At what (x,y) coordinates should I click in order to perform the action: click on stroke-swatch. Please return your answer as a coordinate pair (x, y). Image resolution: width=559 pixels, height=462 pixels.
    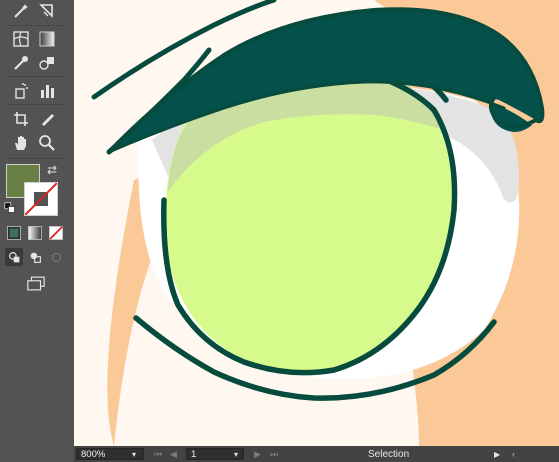
    Looking at the image, I should click on (41, 199).